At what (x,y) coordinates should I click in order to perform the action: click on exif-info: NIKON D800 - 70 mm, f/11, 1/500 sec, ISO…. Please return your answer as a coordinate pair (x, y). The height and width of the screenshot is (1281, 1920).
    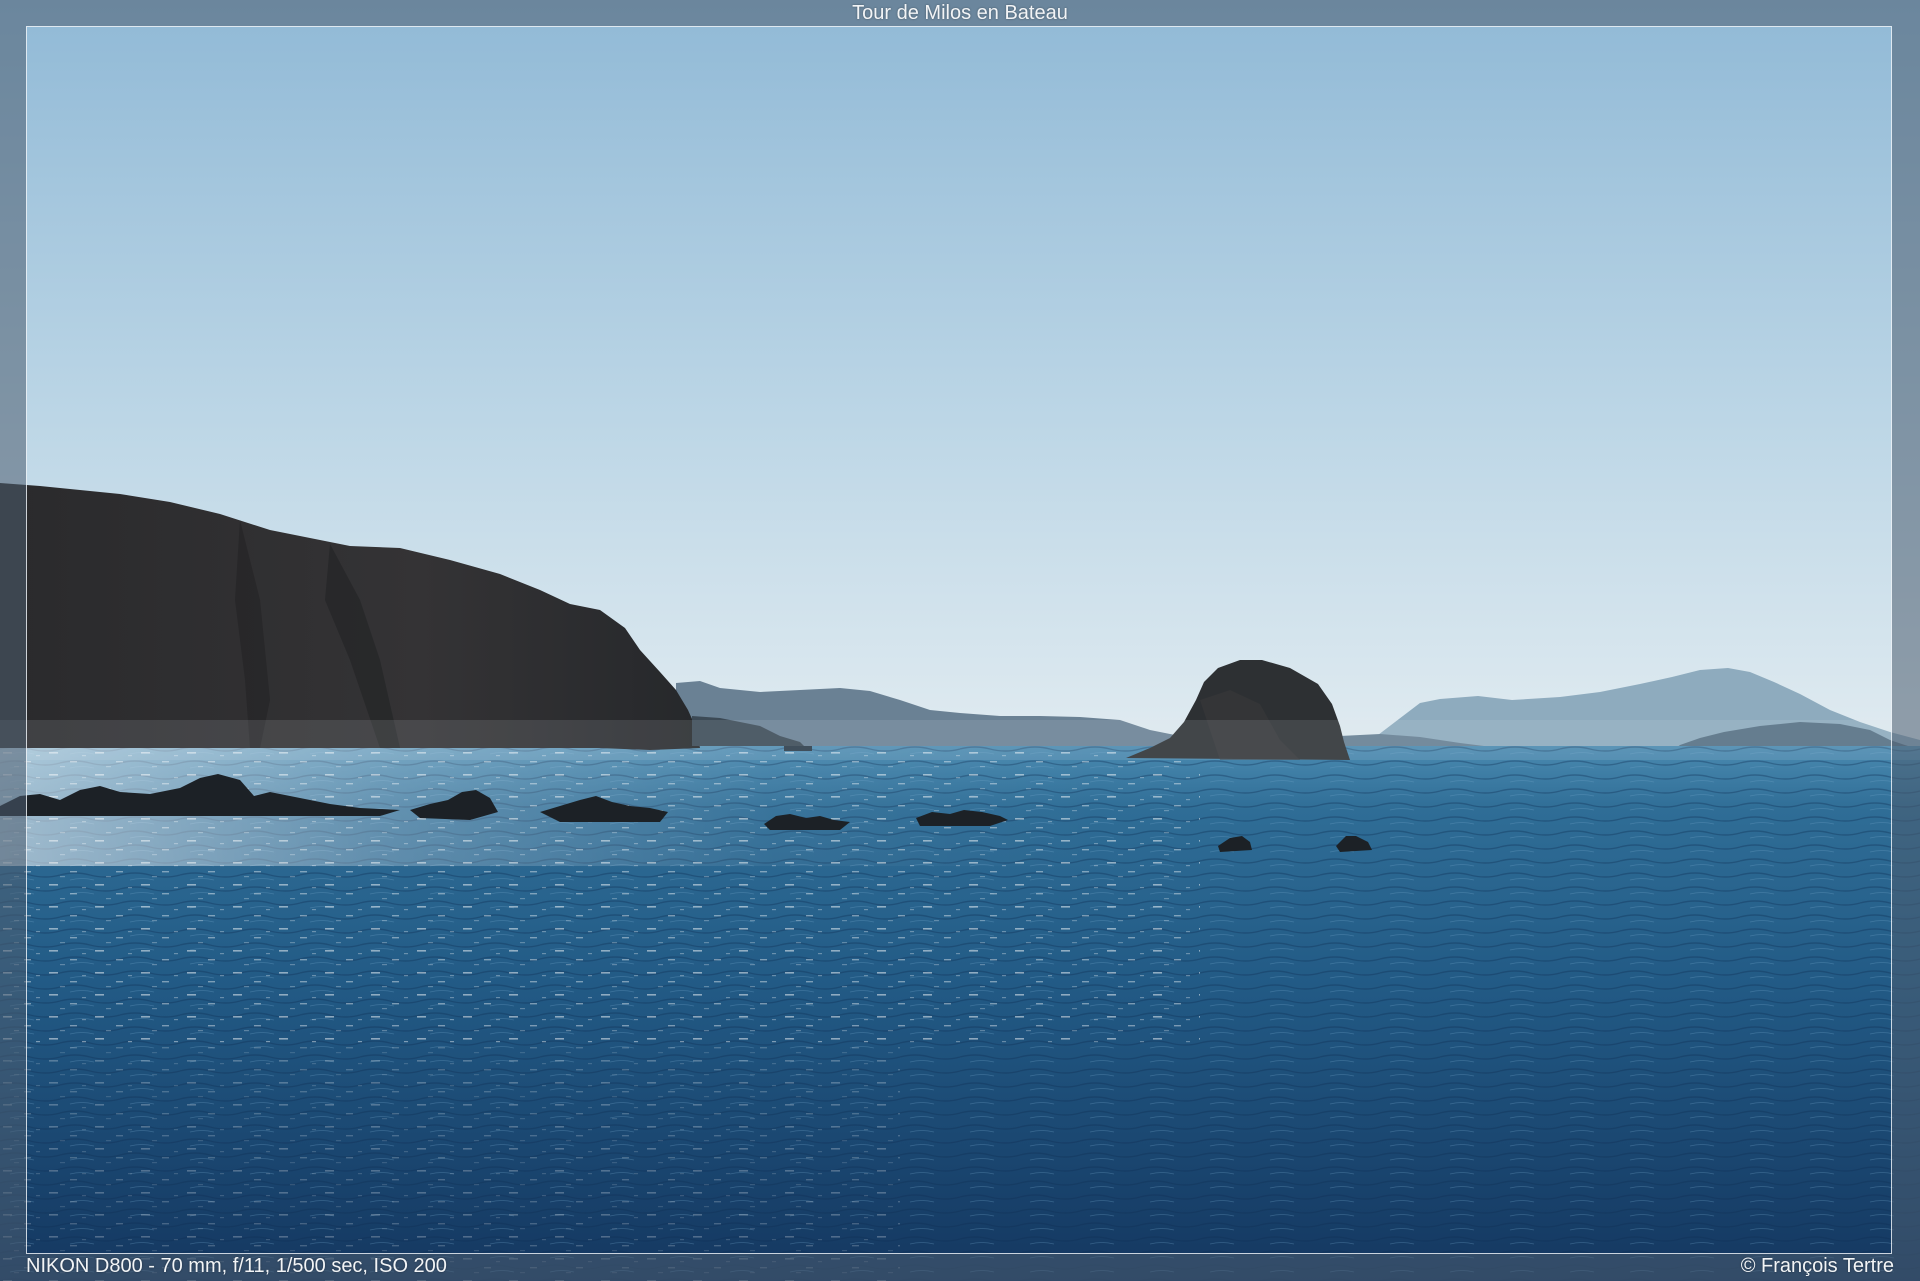
    Looking at the image, I should click on (236, 1266).